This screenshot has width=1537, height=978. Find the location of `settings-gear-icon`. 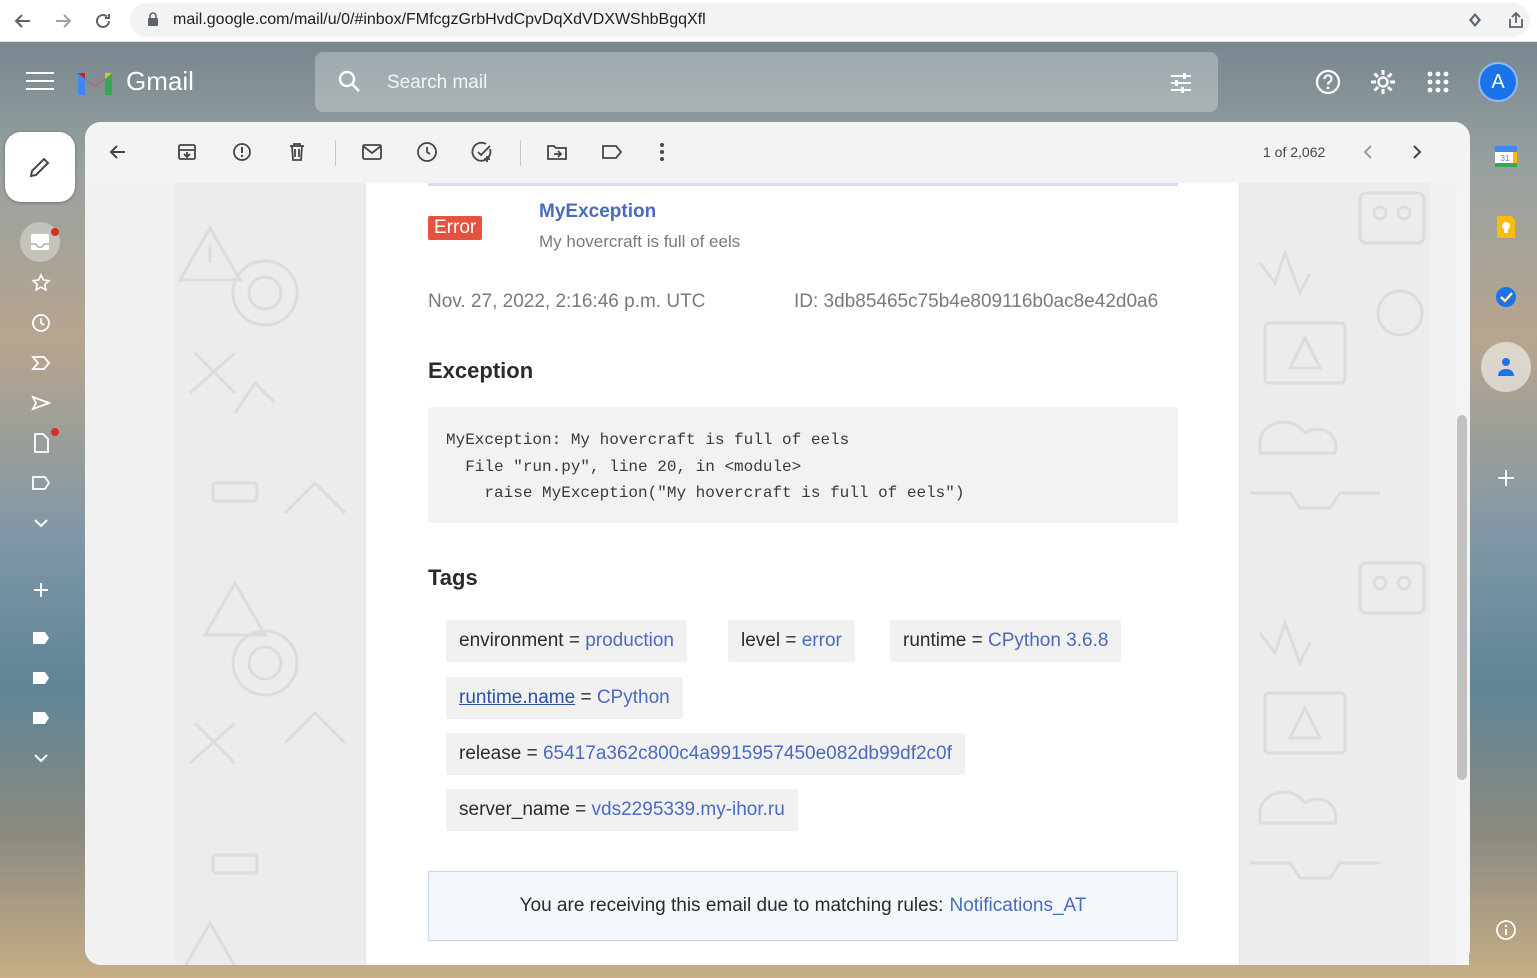

settings-gear-icon is located at coordinates (1383, 82).